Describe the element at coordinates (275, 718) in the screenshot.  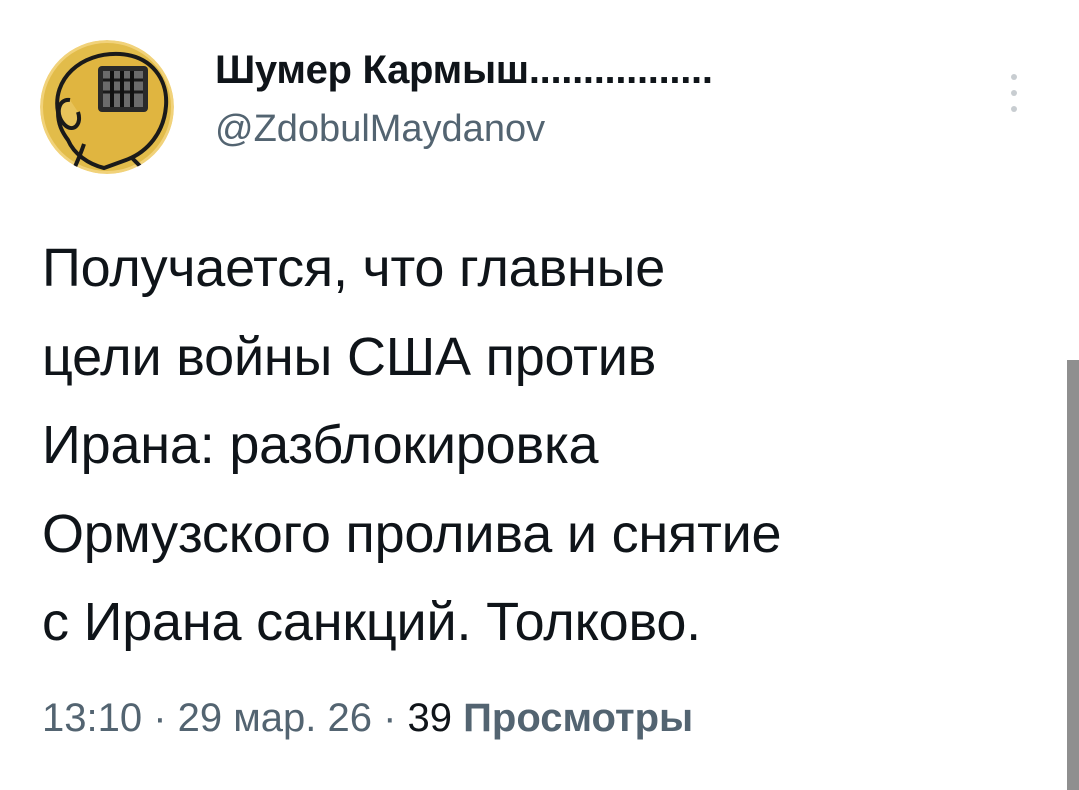
I see `tweet-date: 29 мар. 26` at that location.